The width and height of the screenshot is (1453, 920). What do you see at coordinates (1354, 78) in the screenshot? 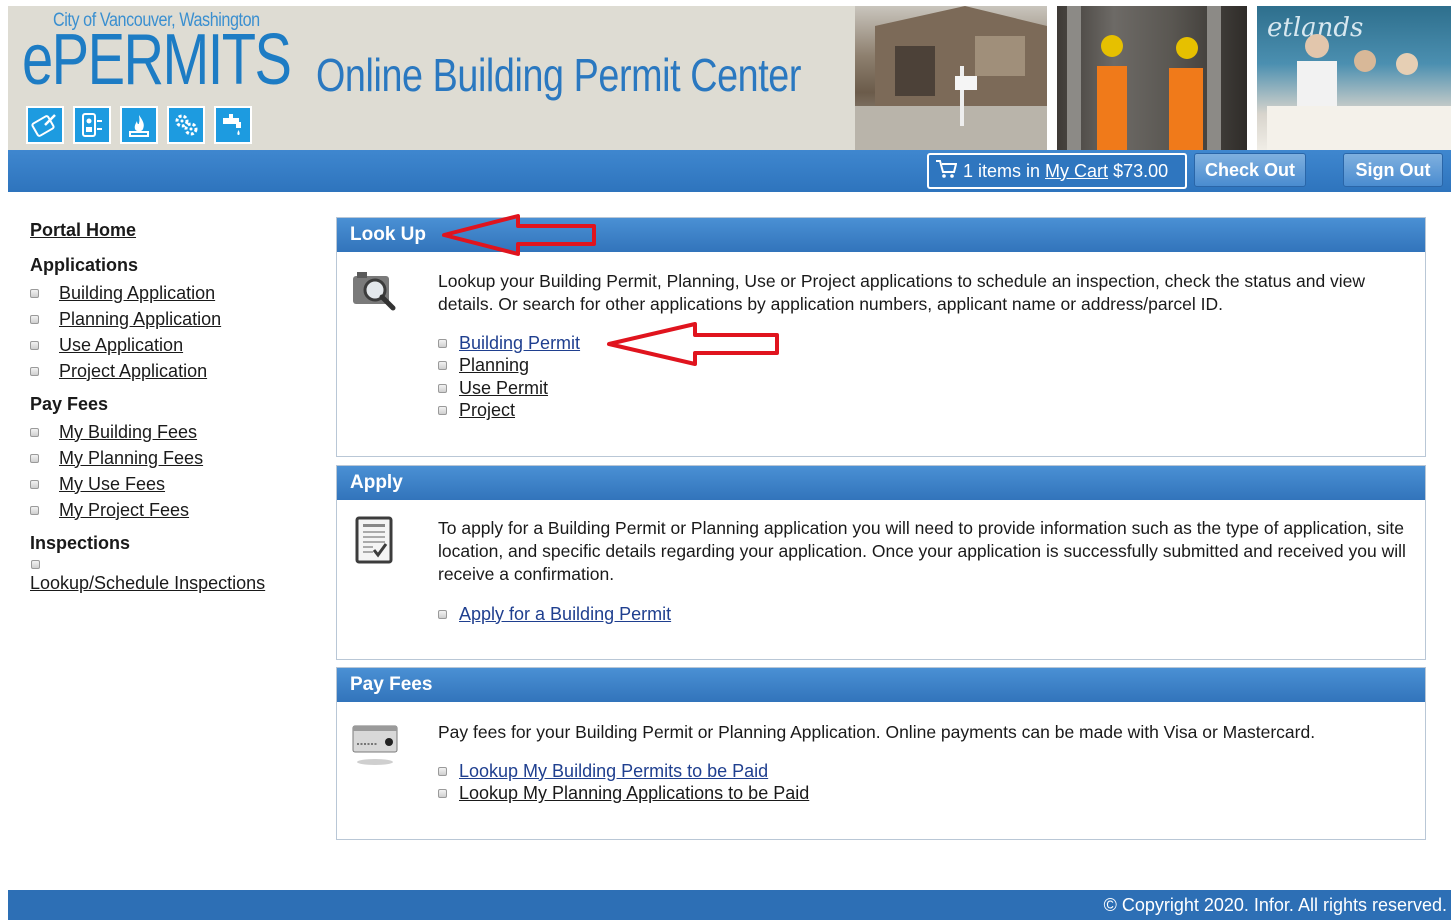
I see `header-photo-counter: etlands` at bounding box center [1354, 78].